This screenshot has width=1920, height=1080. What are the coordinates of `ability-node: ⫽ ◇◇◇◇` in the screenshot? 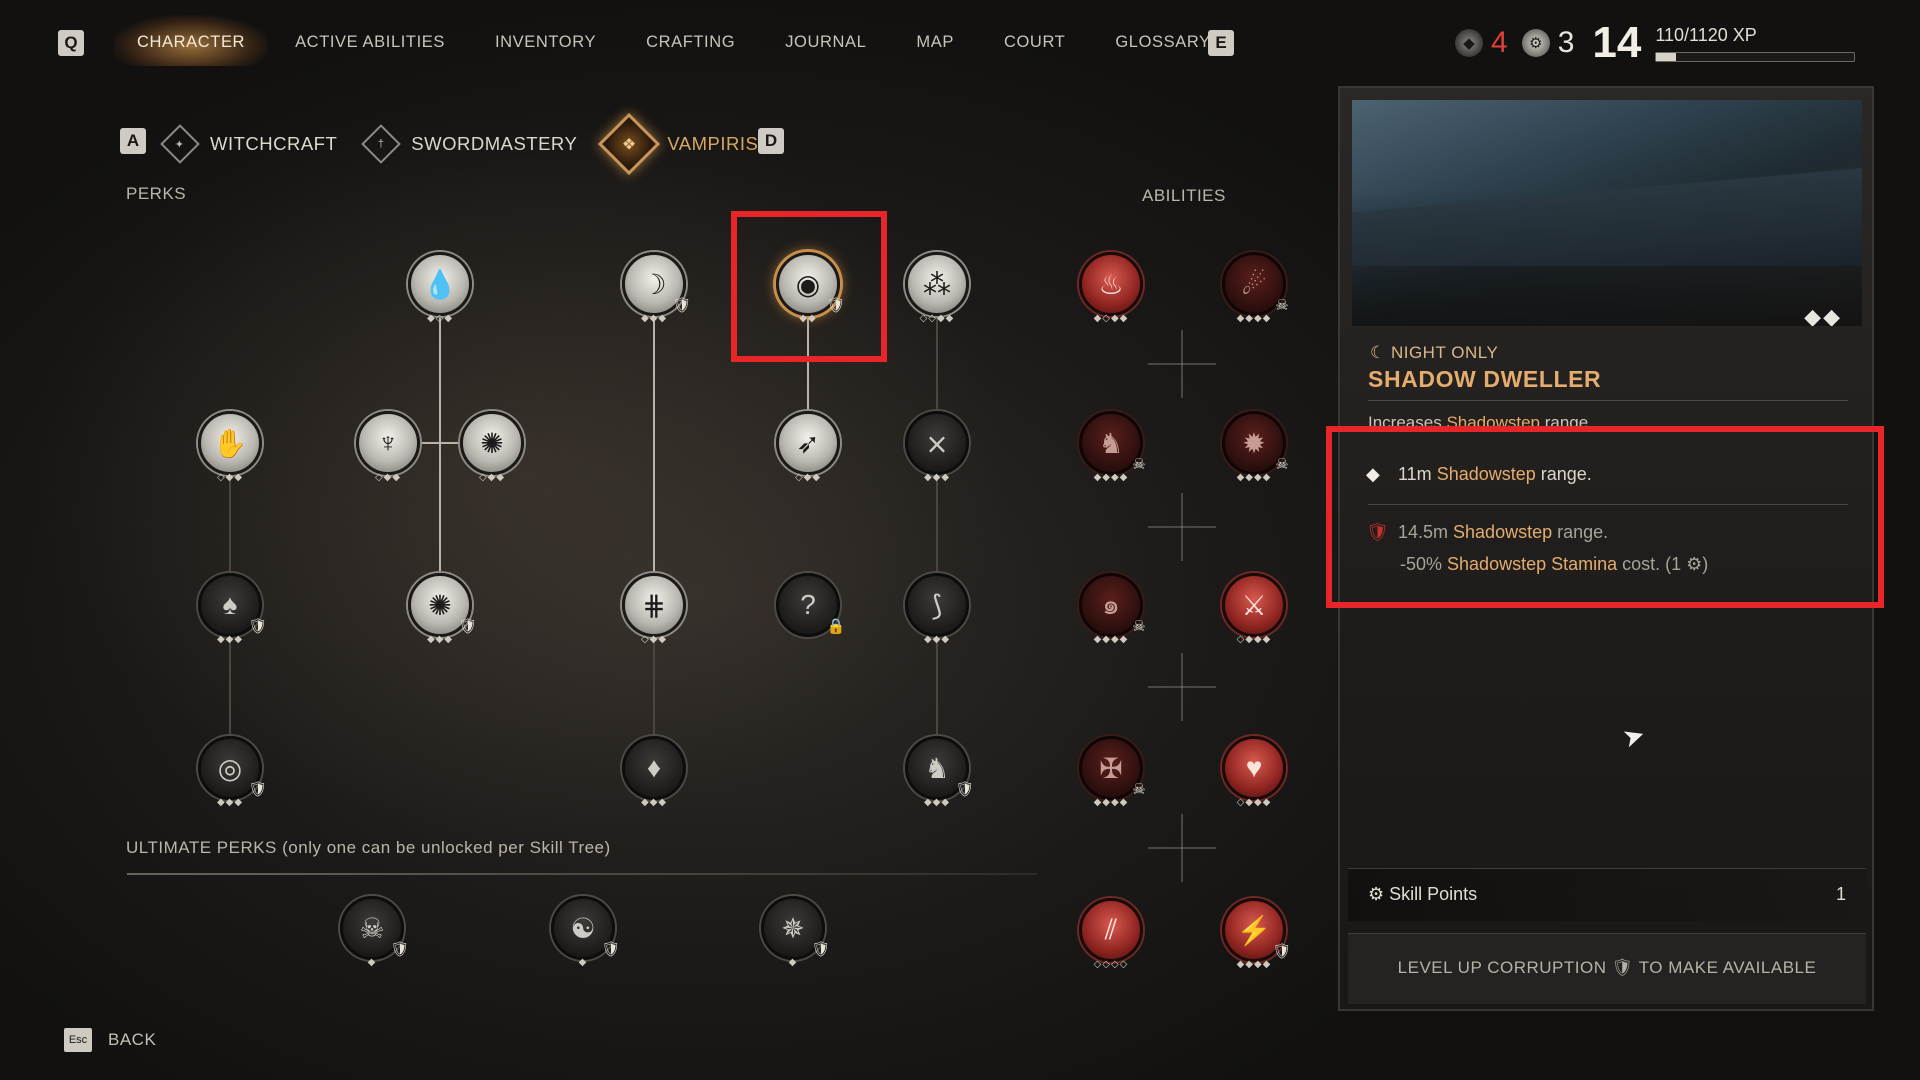 It's located at (1111, 933).